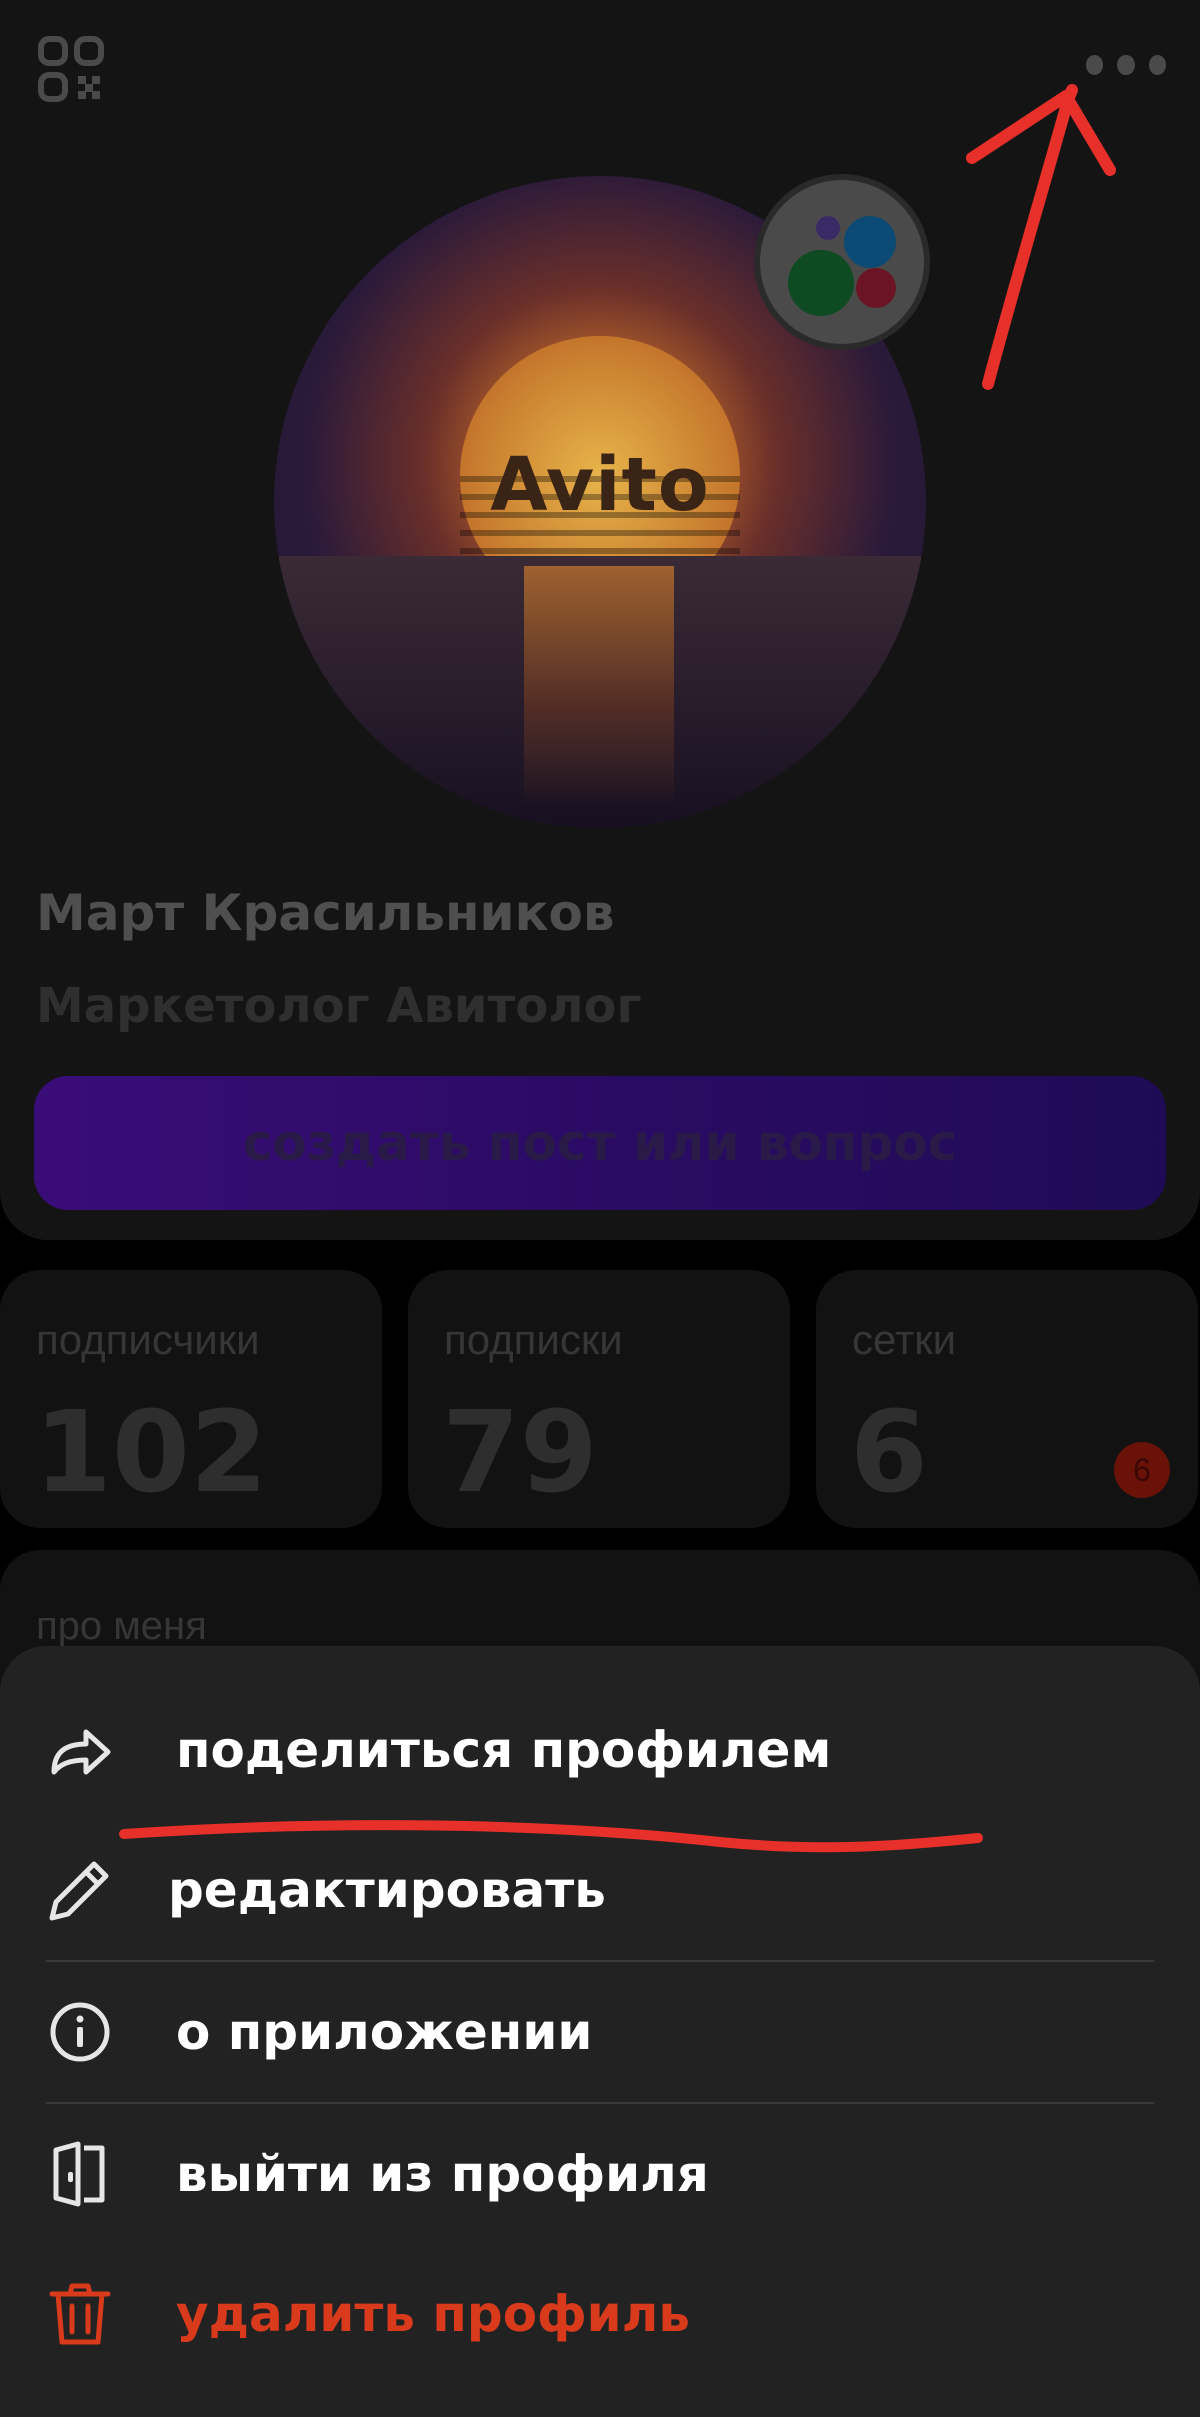  Describe the element at coordinates (387, 1890) in the screenshot. I see `menu-item-label: редактировать` at that location.